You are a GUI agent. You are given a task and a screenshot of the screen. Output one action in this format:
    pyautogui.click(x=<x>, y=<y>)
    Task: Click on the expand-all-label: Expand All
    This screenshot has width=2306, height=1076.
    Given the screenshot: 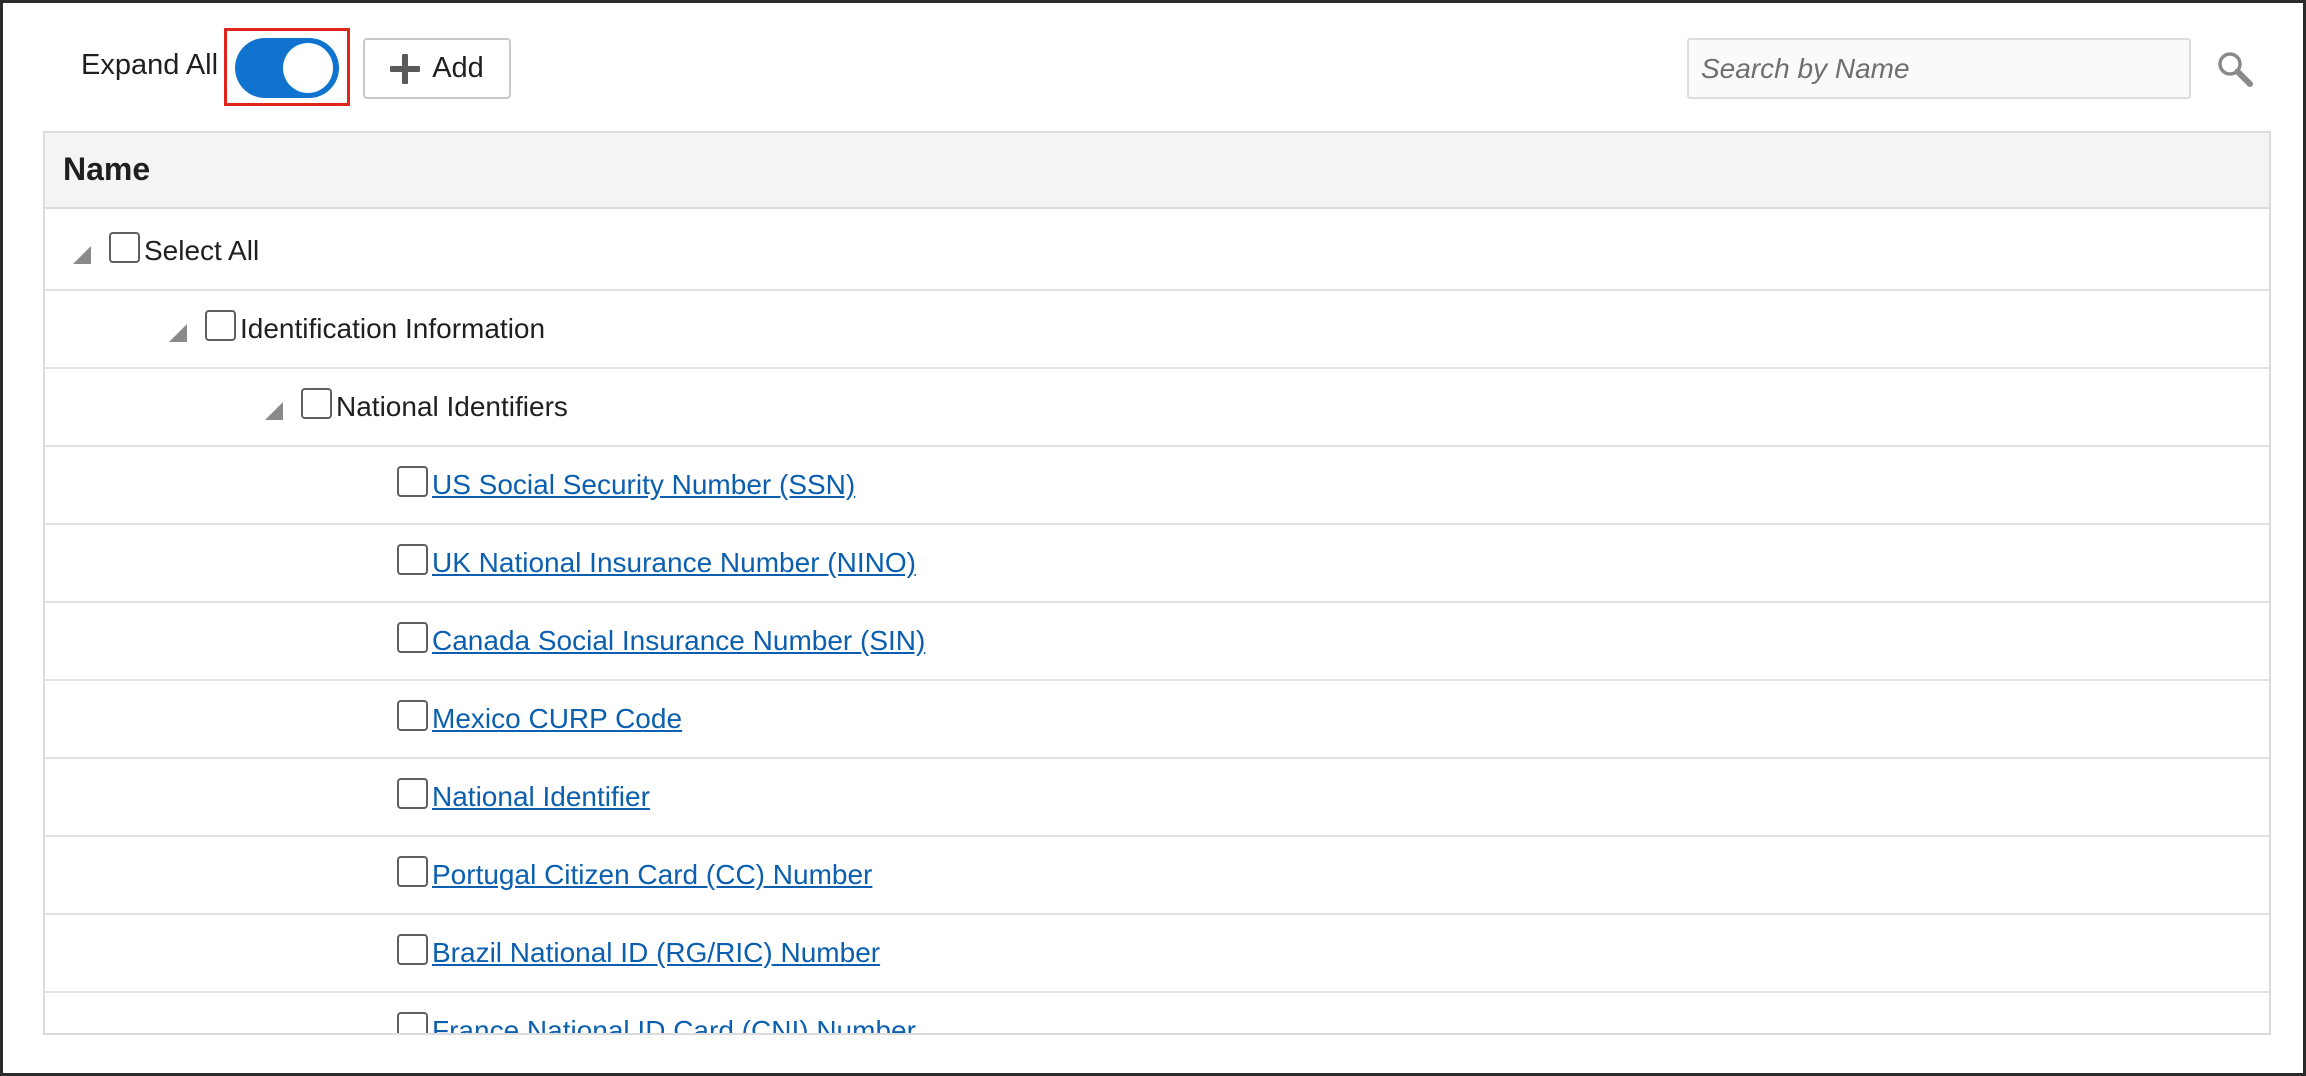 What is the action you would take?
    pyautogui.click(x=150, y=65)
    